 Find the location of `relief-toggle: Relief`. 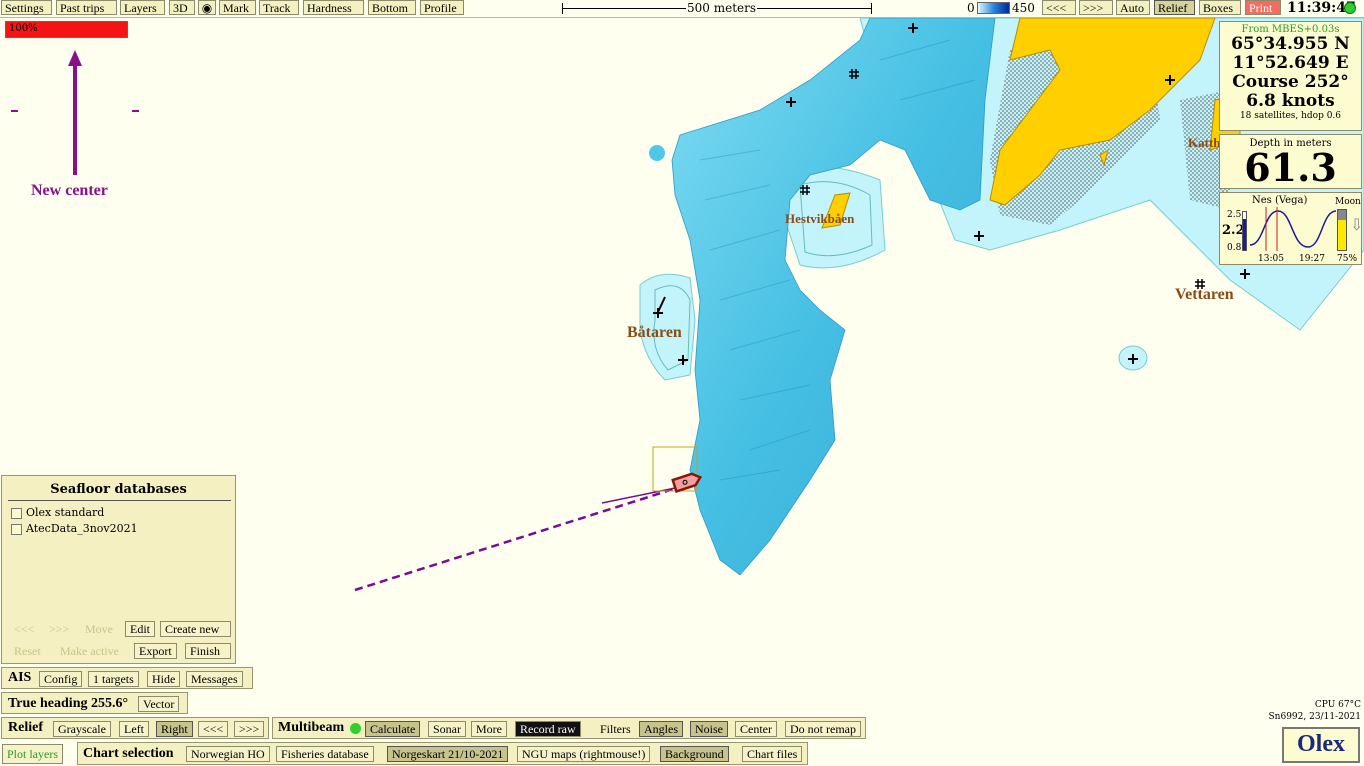

relief-toggle: Relief is located at coordinates (1174, 7).